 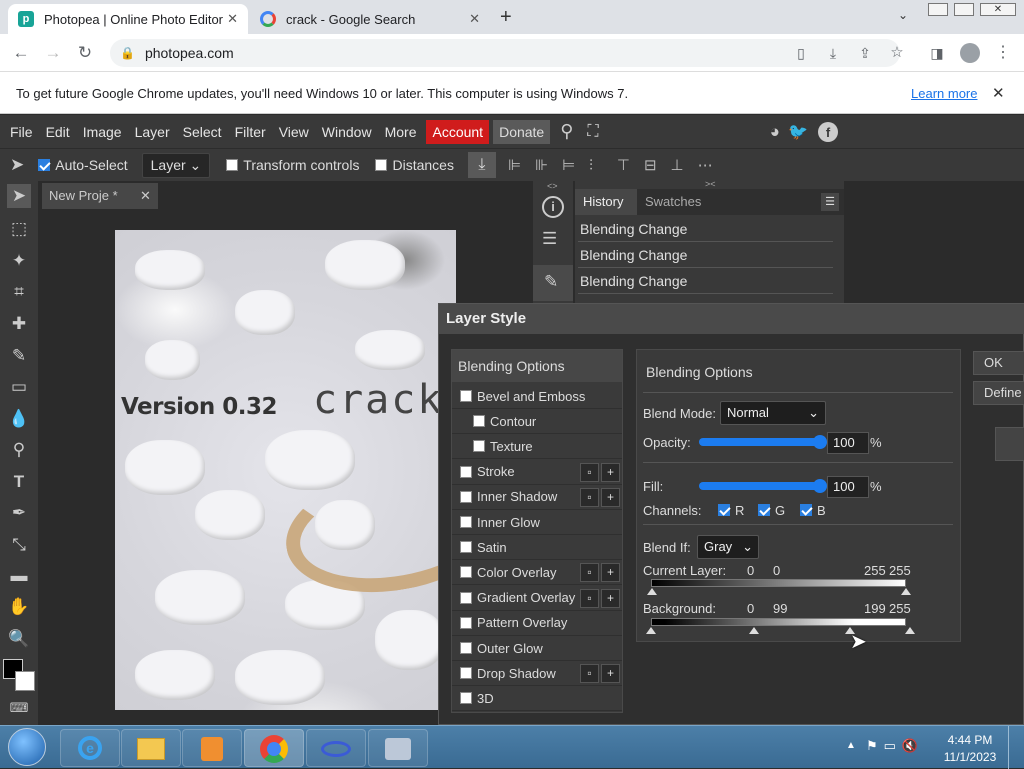 I want to click on blending-options-item: Blending Options, so click(x=537, y=366).